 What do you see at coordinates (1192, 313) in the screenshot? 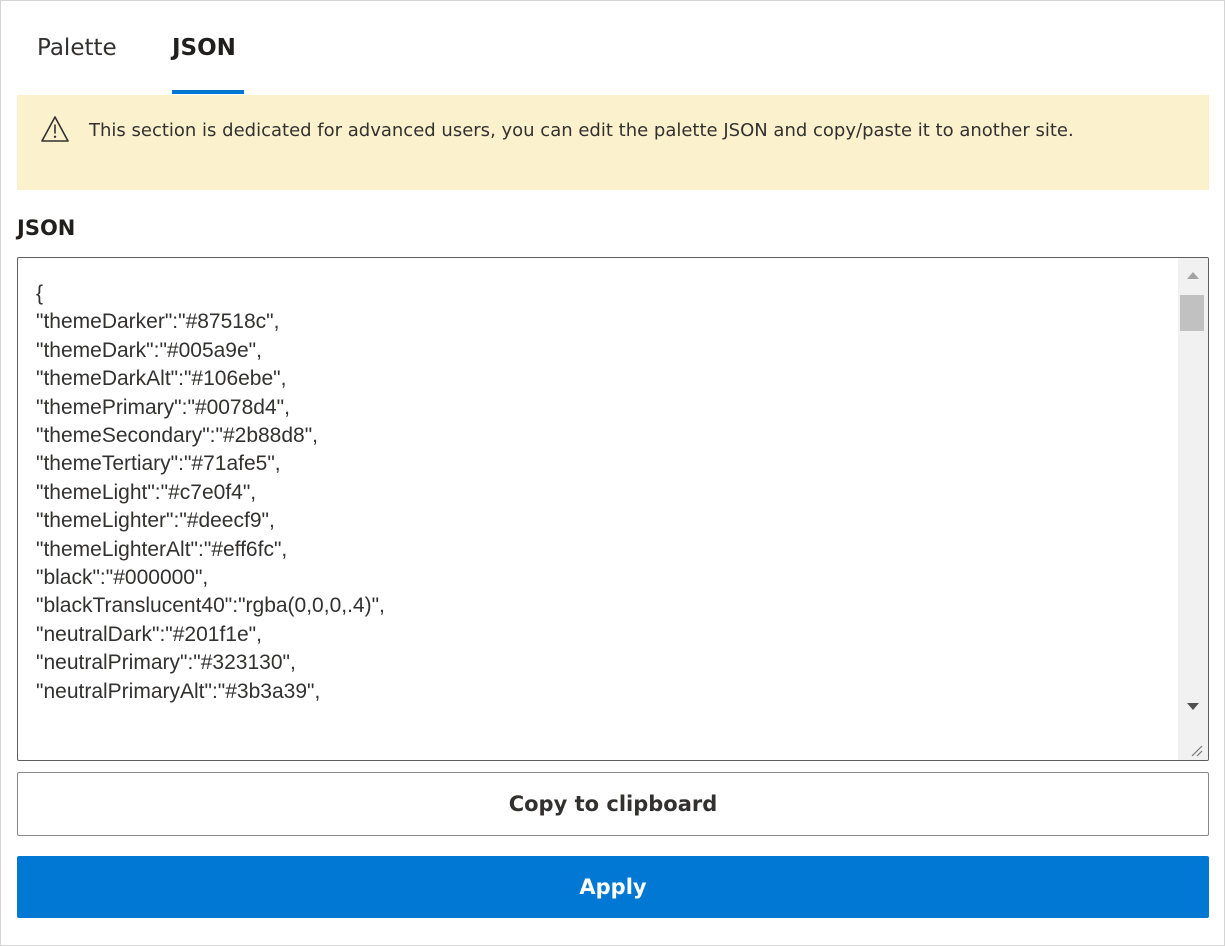
I see `scrollbar-thumb` at bounding box center [1192, 313].